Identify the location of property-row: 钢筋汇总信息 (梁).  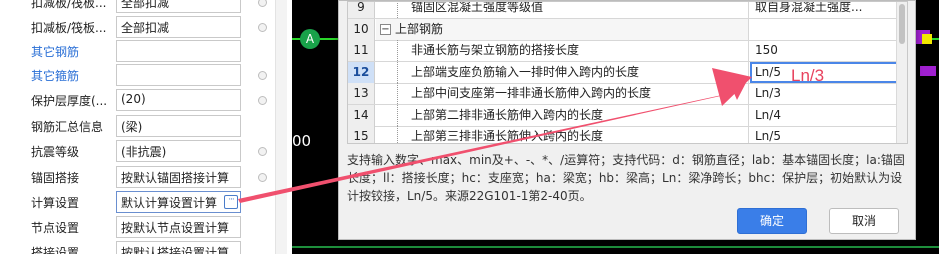
(150, 127).